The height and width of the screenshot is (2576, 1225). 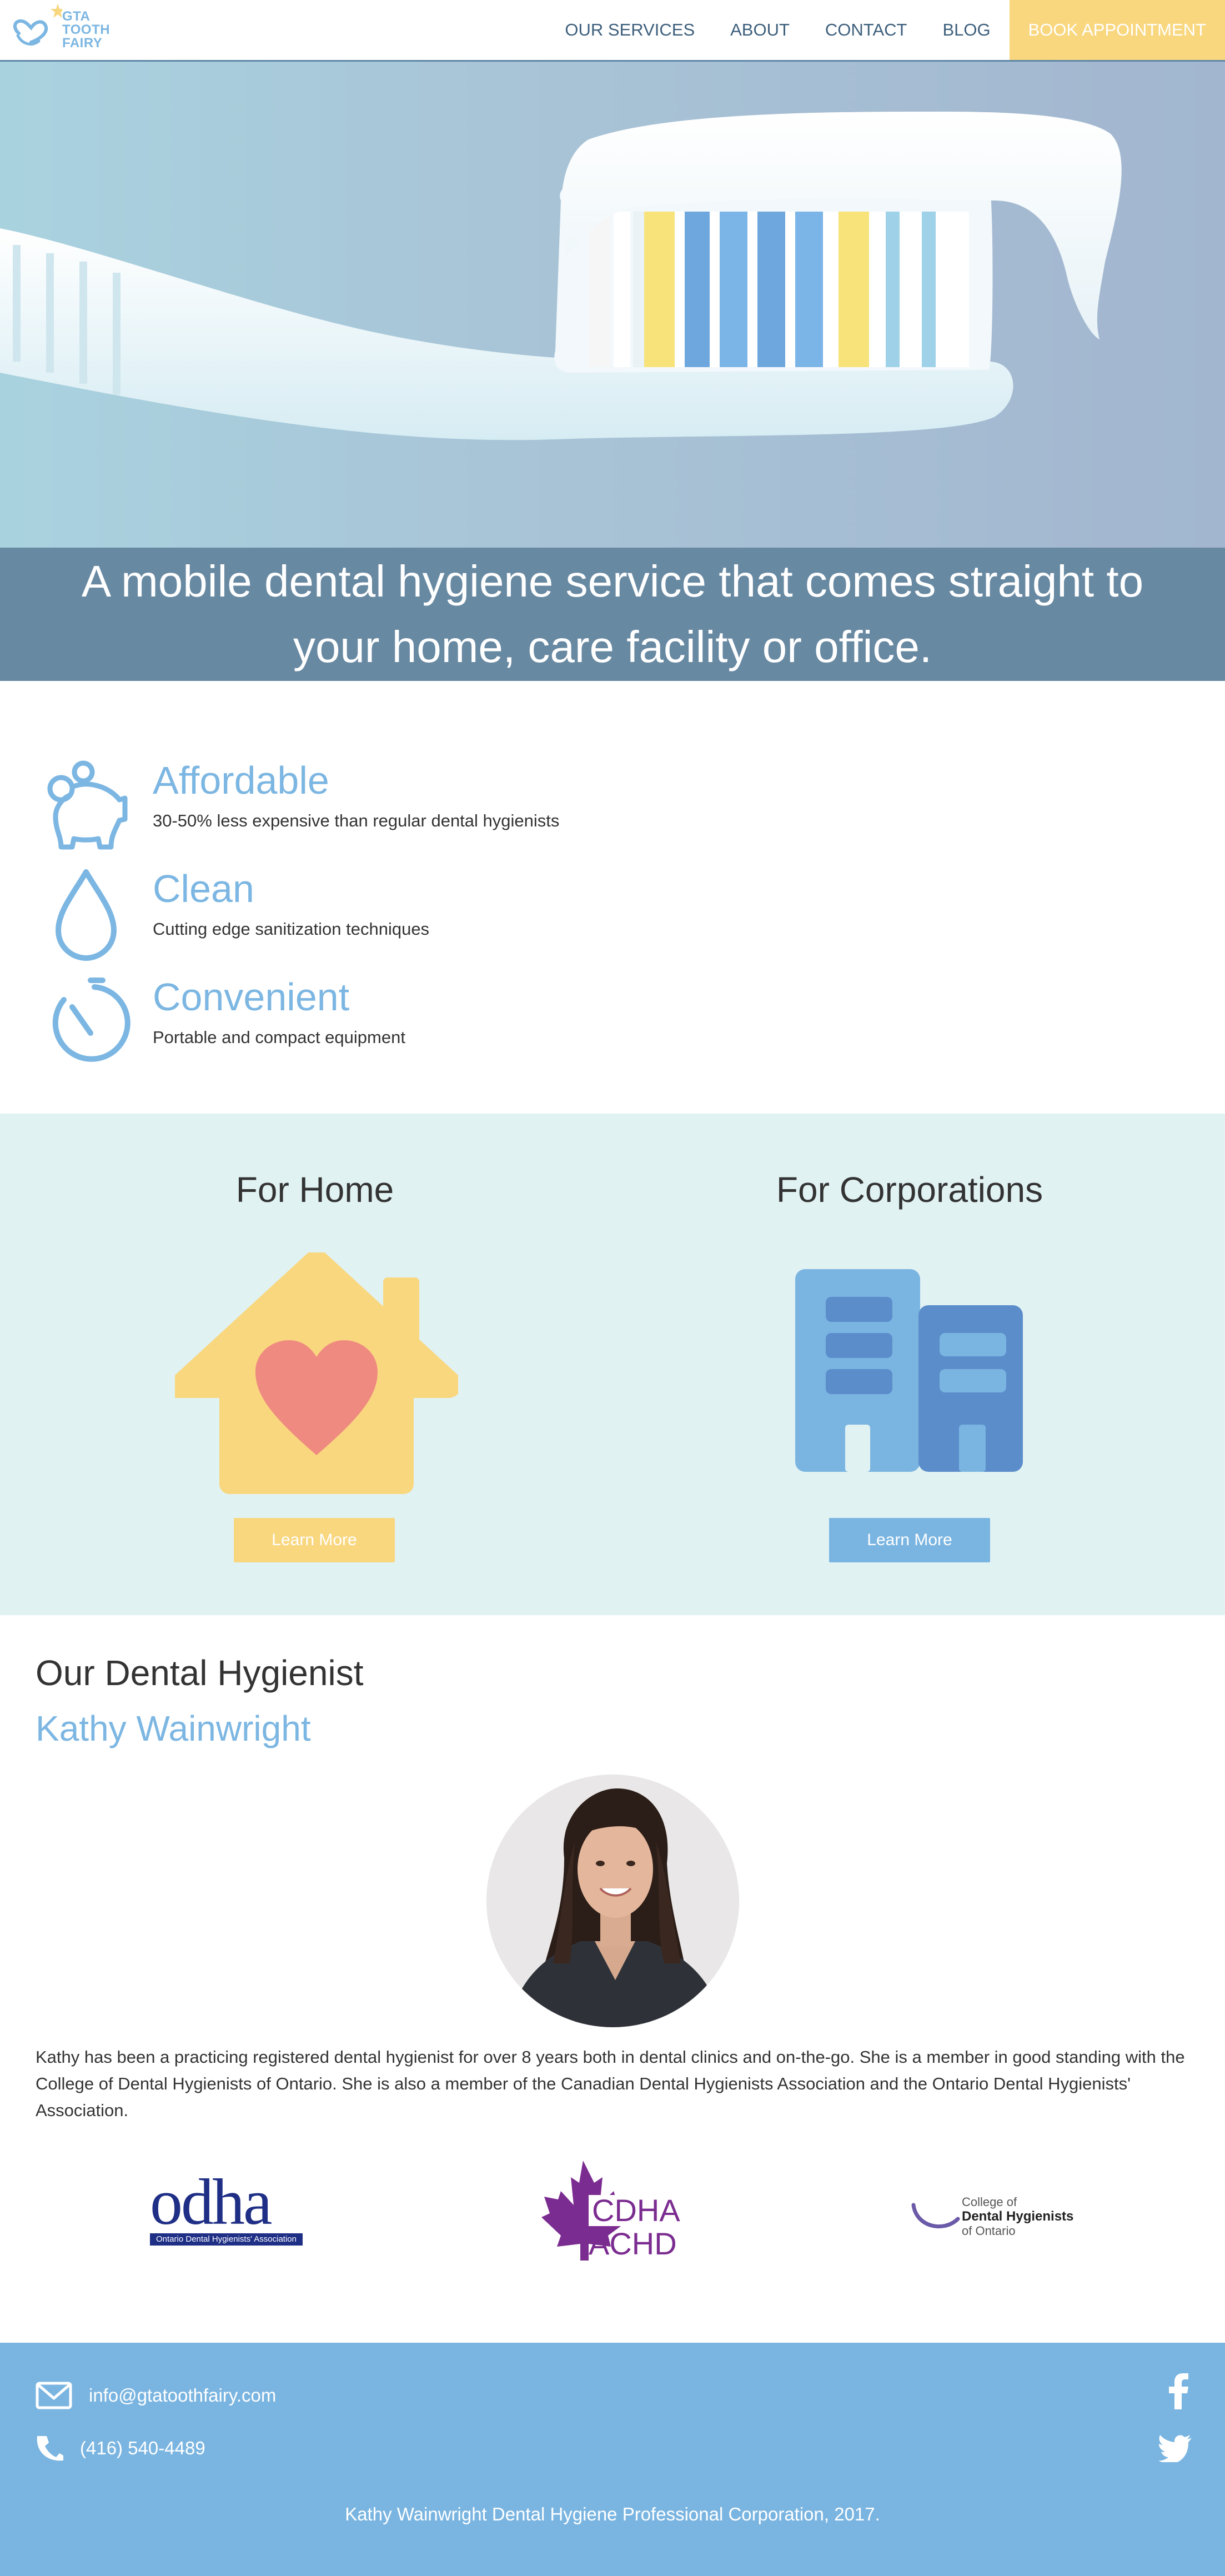 I want to click on feature-text: Cutting edge sanitization techniques, so click(x=291, y=929).